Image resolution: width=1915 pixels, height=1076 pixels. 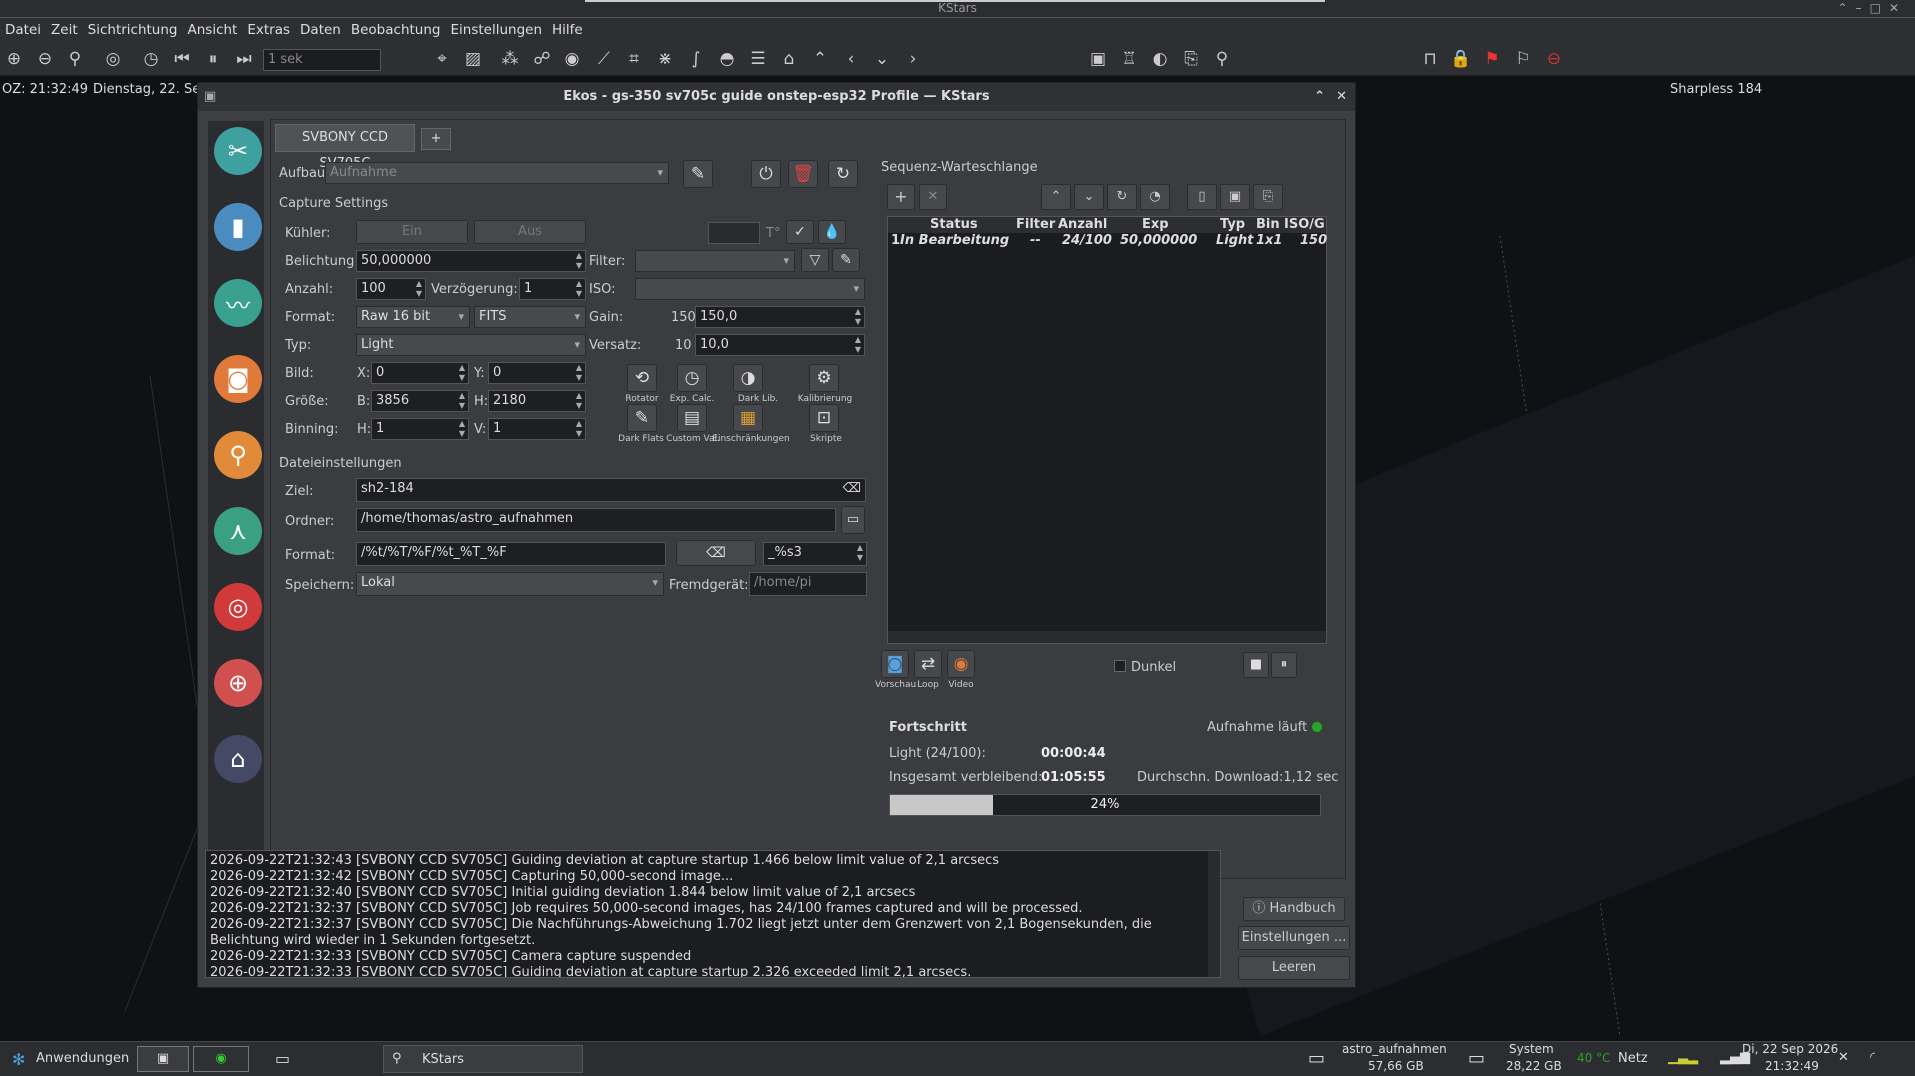 What do you see at coordinates (642, 418) in the screenshot?
I see `dark-flats-icon: ✎` at bounding box center [642, 418].